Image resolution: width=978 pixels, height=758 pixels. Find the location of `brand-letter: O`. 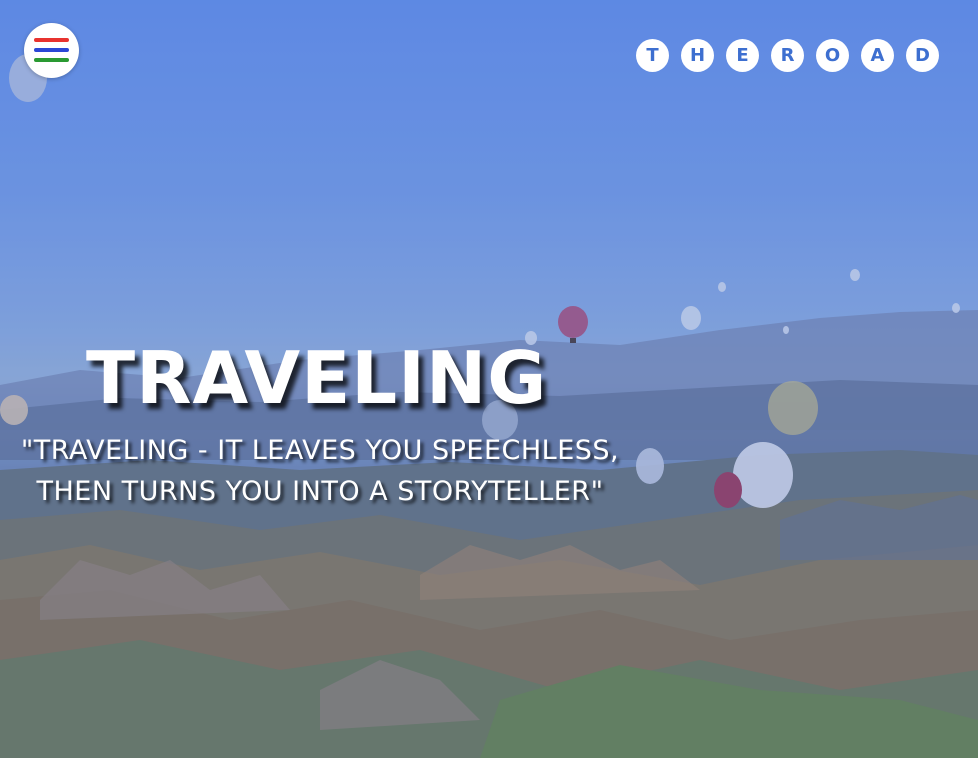

brand-letter: O is located at coordinates (832, 55).